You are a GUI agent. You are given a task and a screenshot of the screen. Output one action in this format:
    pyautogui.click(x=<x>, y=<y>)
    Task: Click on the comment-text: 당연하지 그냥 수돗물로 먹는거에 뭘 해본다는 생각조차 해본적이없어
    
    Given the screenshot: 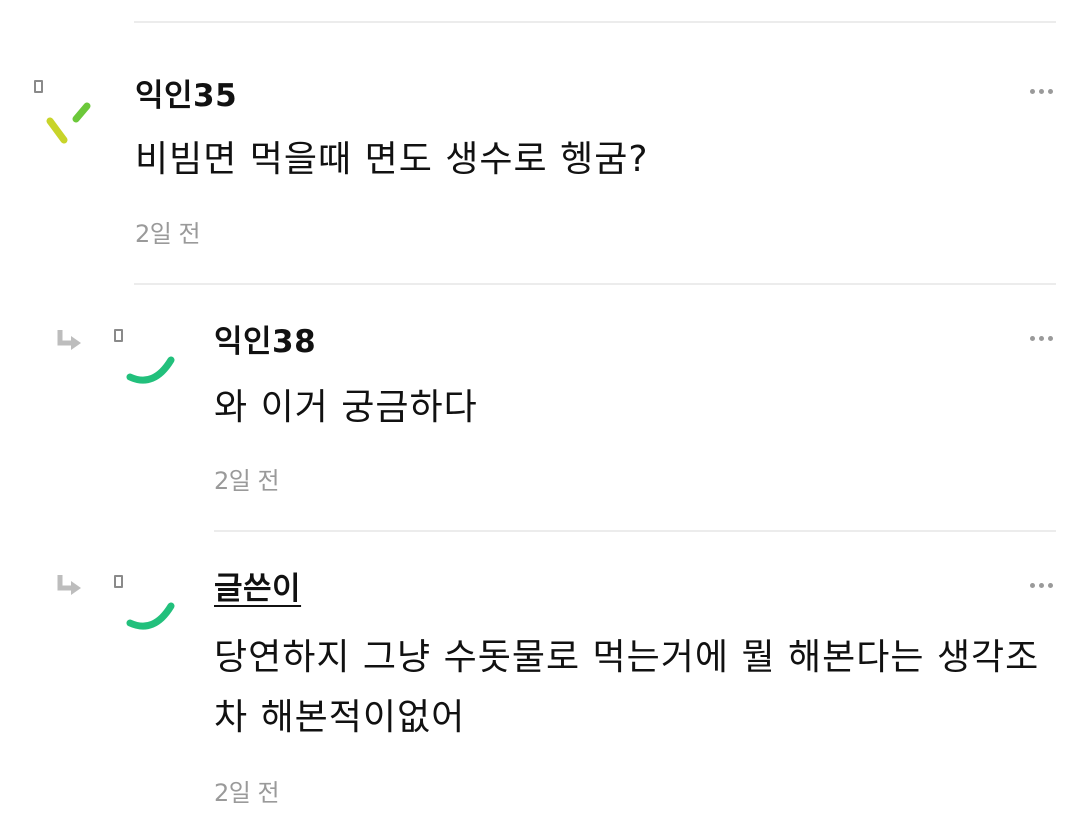 What is the action you would take?
    pyautogui.click(x=627, y=687)
    